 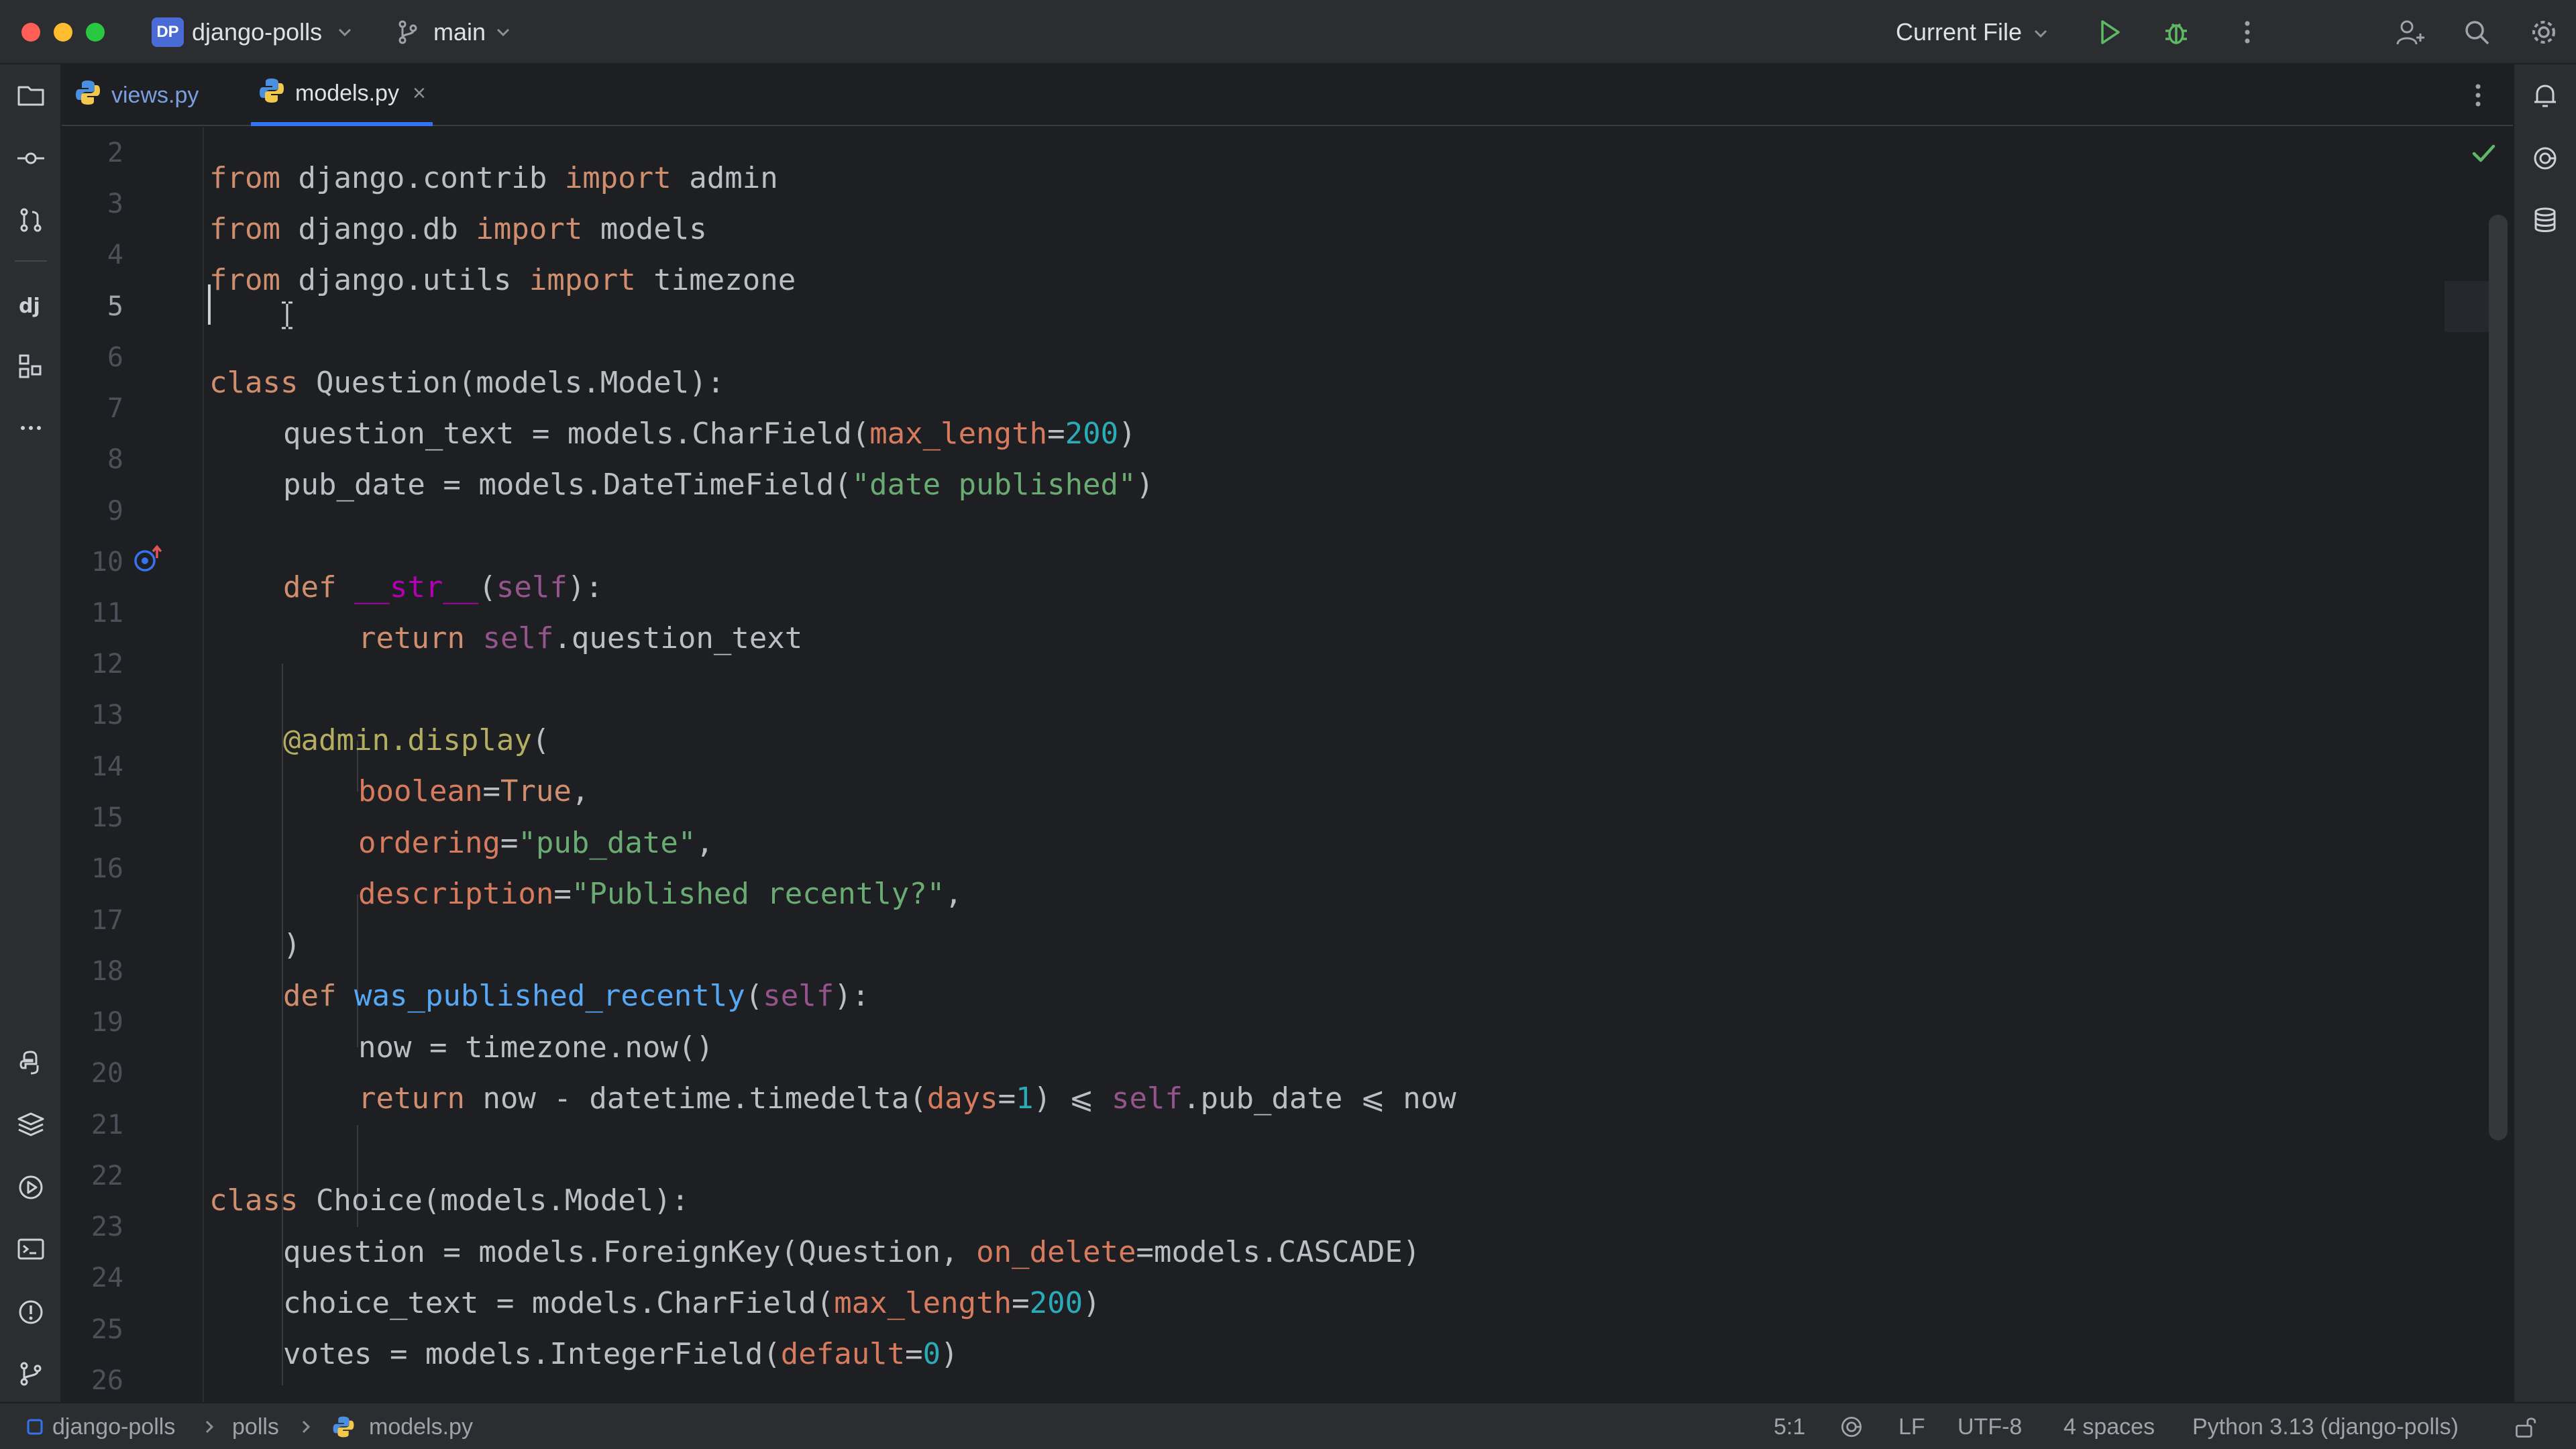 What do you see at coordinates (31, 1249) in the screenshot?
I see `terminal-icon` at bounding box center [31, 1249].